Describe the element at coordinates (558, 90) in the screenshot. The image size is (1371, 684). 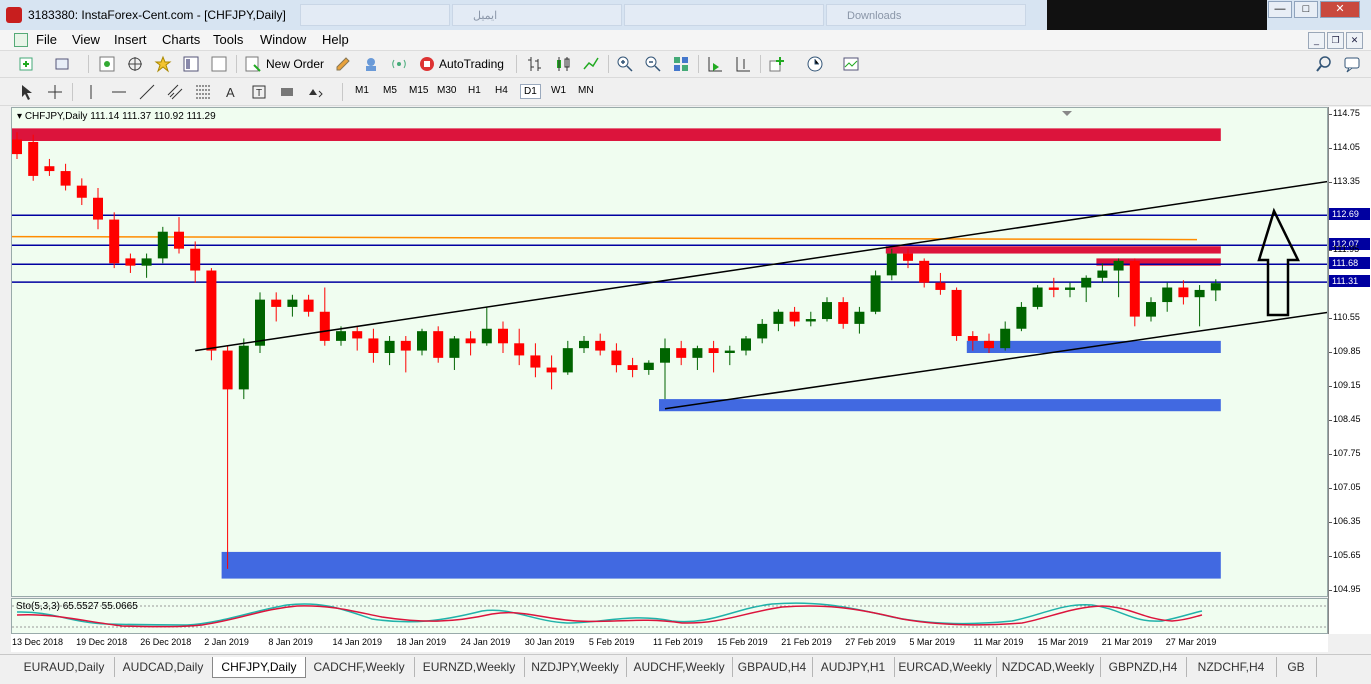
I see `timeframe-w1: W1` at that location.